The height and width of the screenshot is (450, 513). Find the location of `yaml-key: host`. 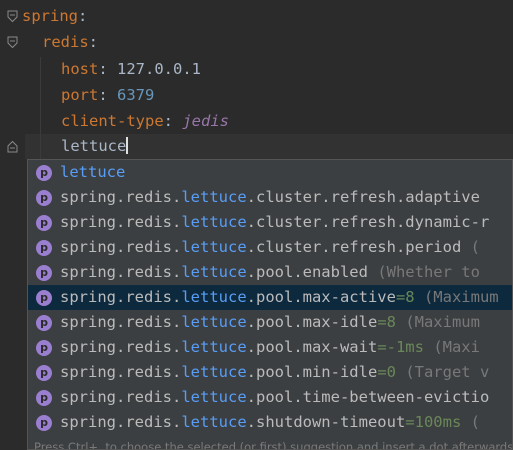

yaml-key: host is located at coordinates (80, 69).